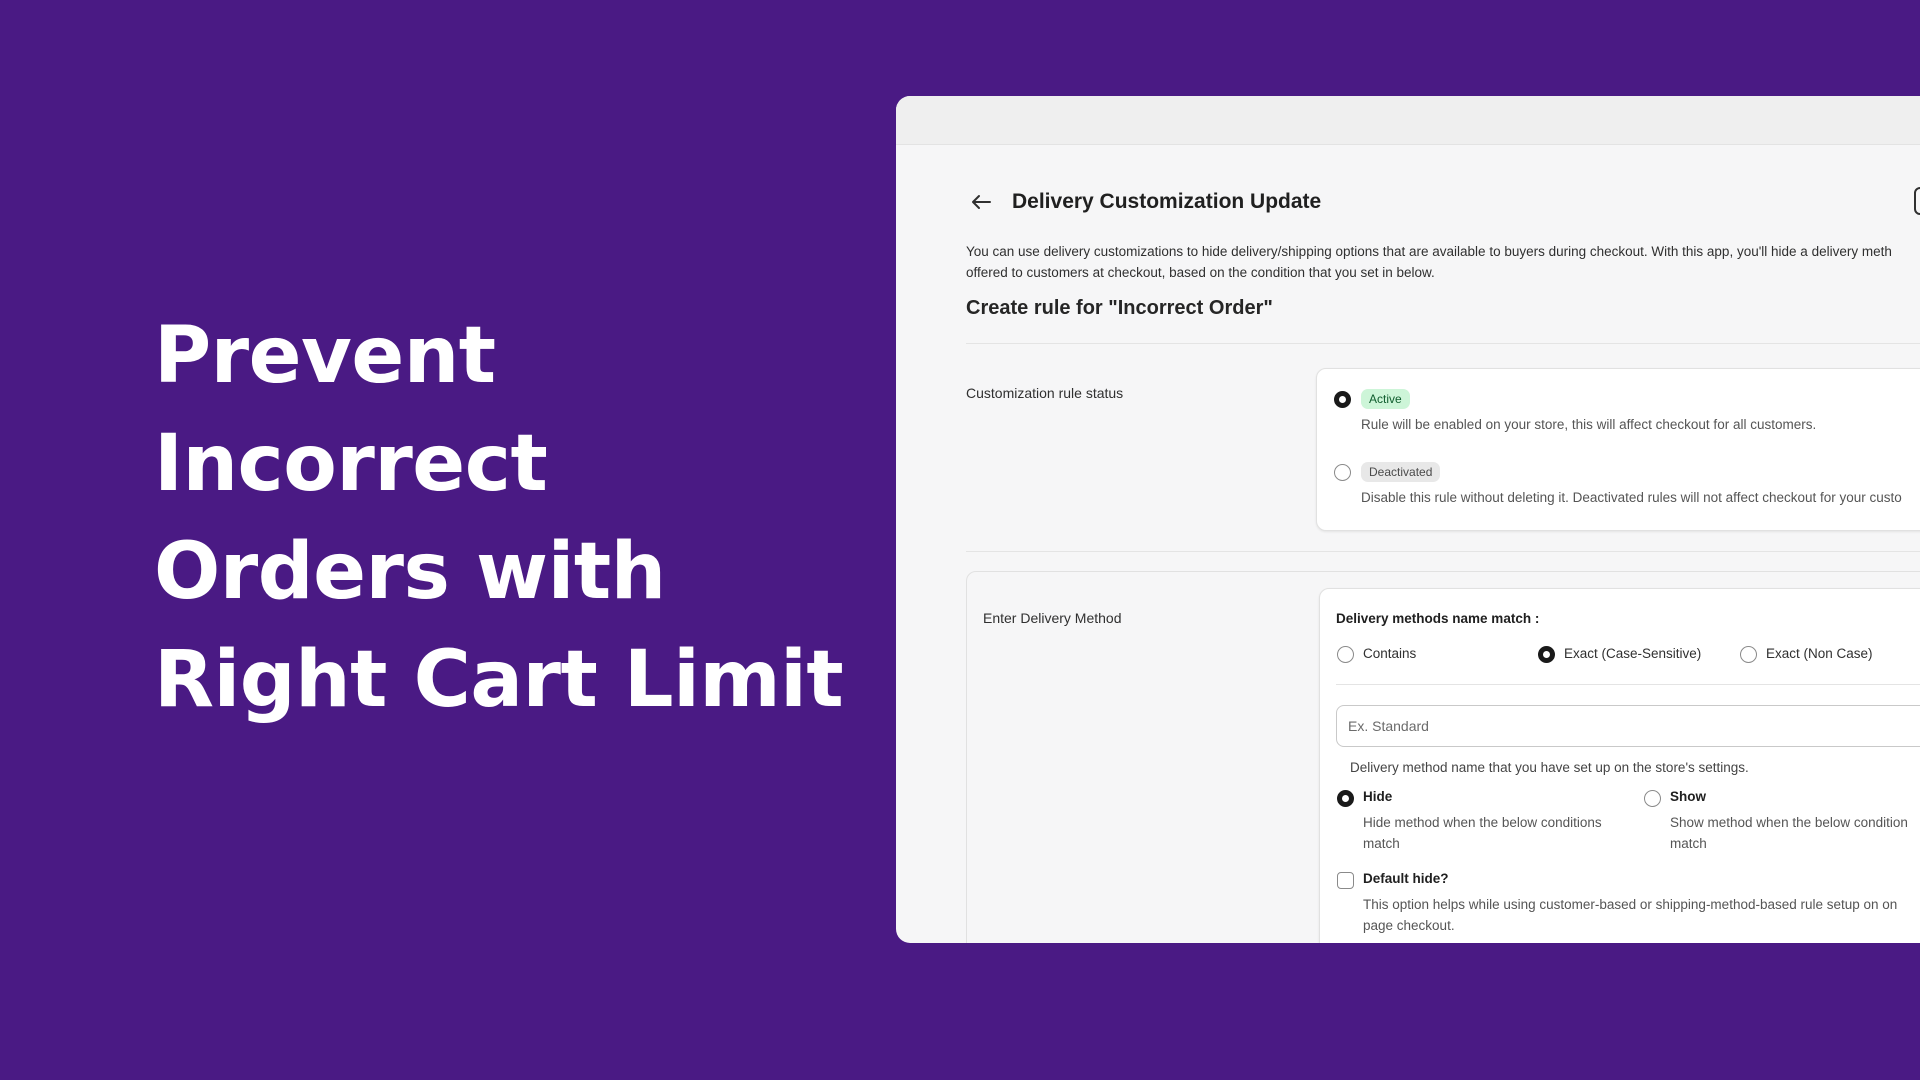 This screenshot has height=1080, width=1920. I want to click on hide-label: Hide, so click(1378, 796).